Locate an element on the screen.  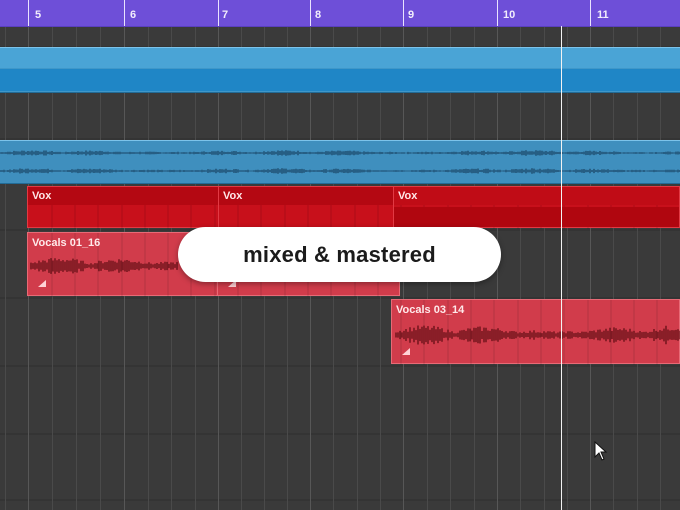
bus-region is located at coordinates (340, 70).